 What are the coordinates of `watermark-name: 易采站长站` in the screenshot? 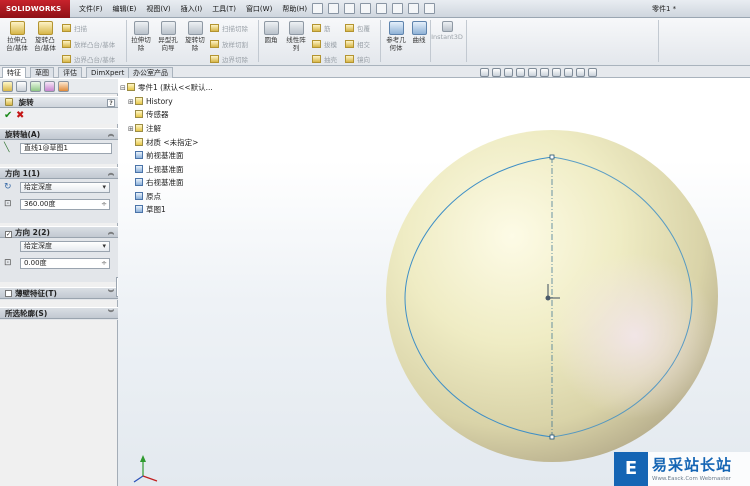 It's located at (692, 465).